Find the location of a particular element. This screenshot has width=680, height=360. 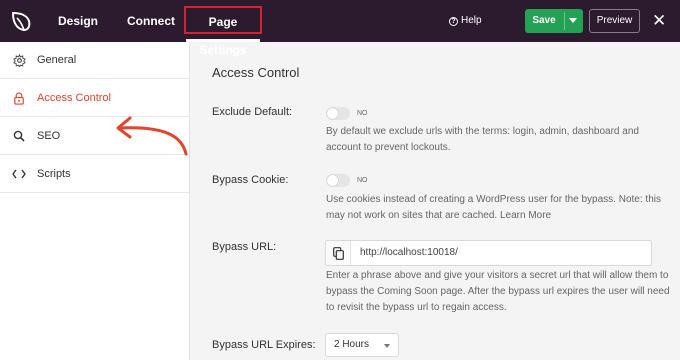

exclude-default-toggle is located at coordinates (338, 113).